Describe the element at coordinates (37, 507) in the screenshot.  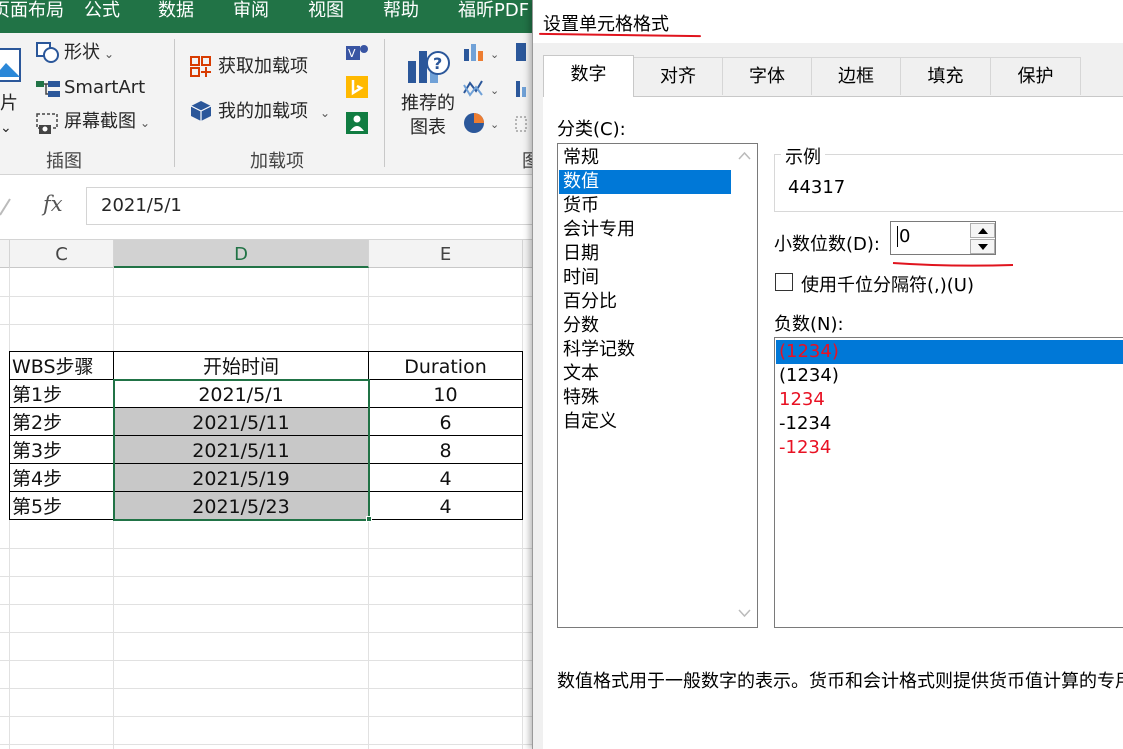
I see `table-cell-step: 第5步` at that location.